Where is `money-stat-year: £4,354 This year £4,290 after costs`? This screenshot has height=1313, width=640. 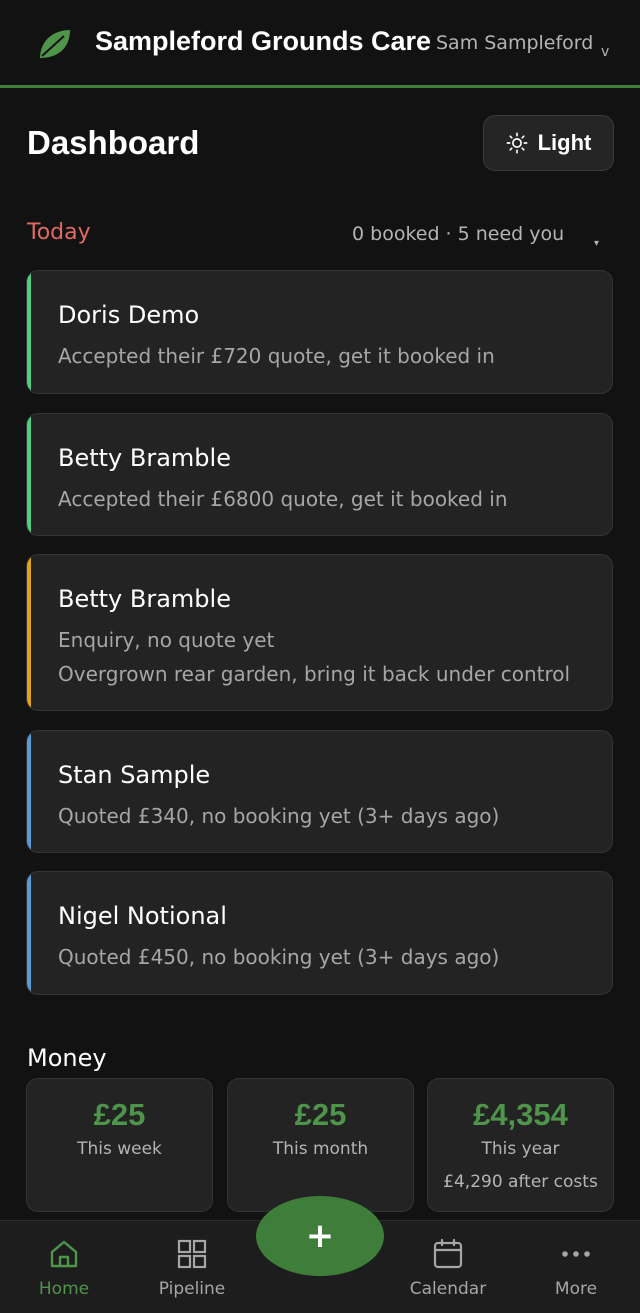
money-stat-year: £4,354 This year £4,290 after costs is located at coordinates (520, 1145).